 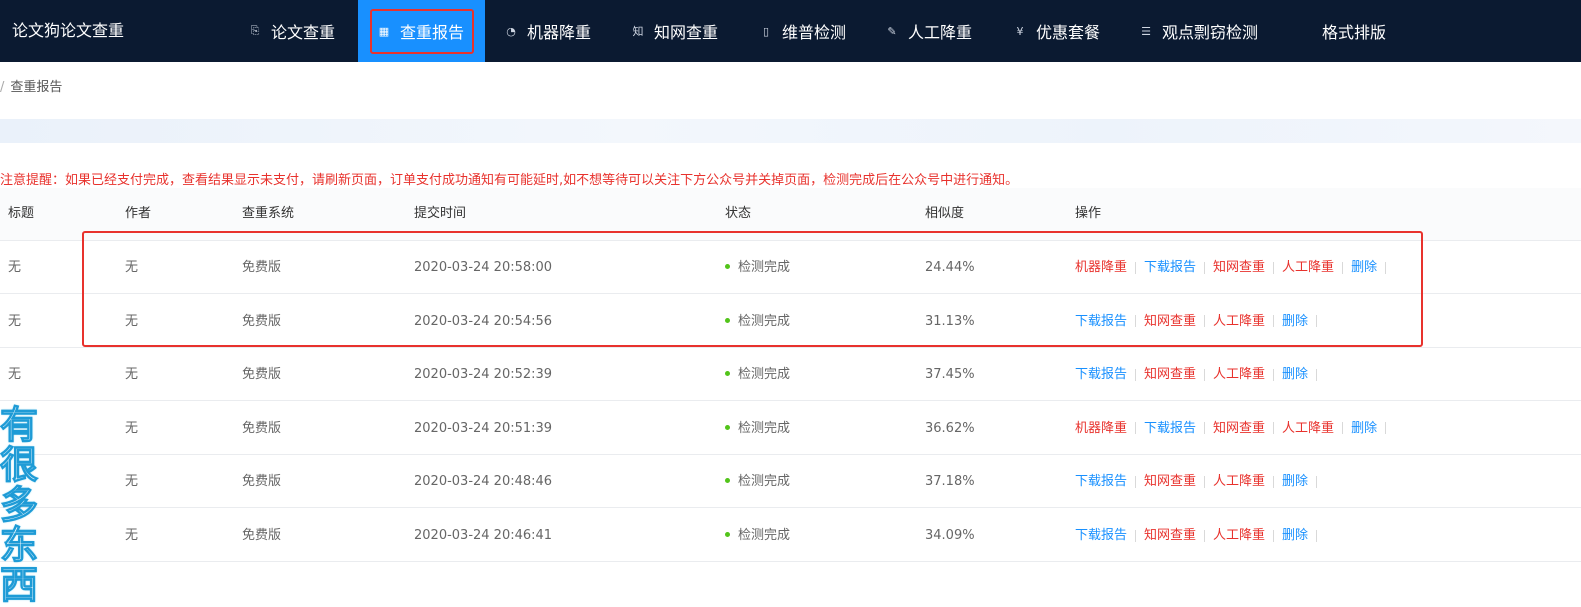 I want to click on nav-item-label: 机器降重, so click(x=559, y=32).